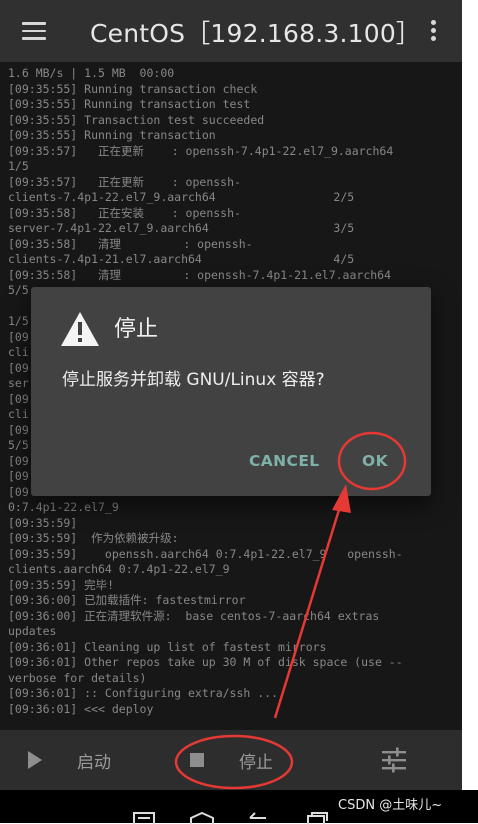 The image size is (478, 824). Describe the element at coordinates (34, 31) in the screenshot. I see `hamburger-menu-icon` at that location.